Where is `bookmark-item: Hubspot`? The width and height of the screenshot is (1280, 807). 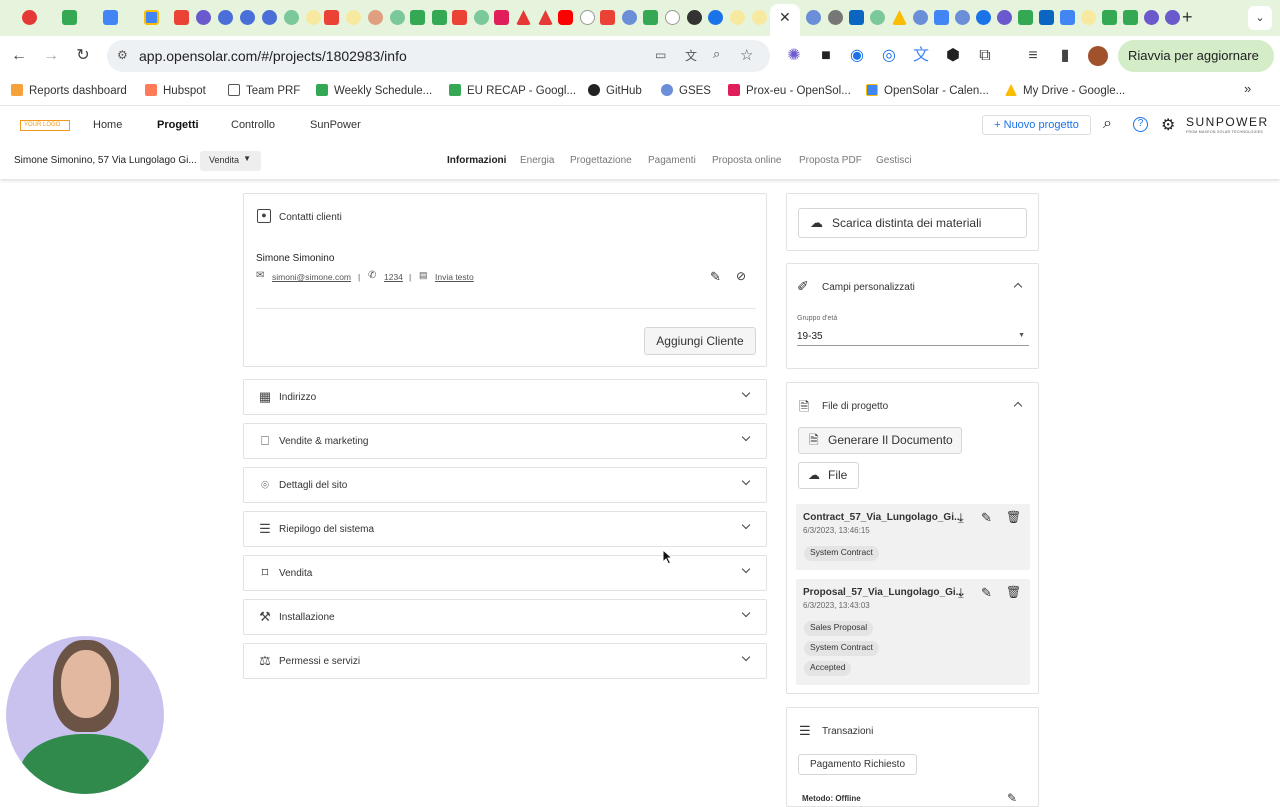
bookmark-item: Hubspot is located at coordinates (175, 90).